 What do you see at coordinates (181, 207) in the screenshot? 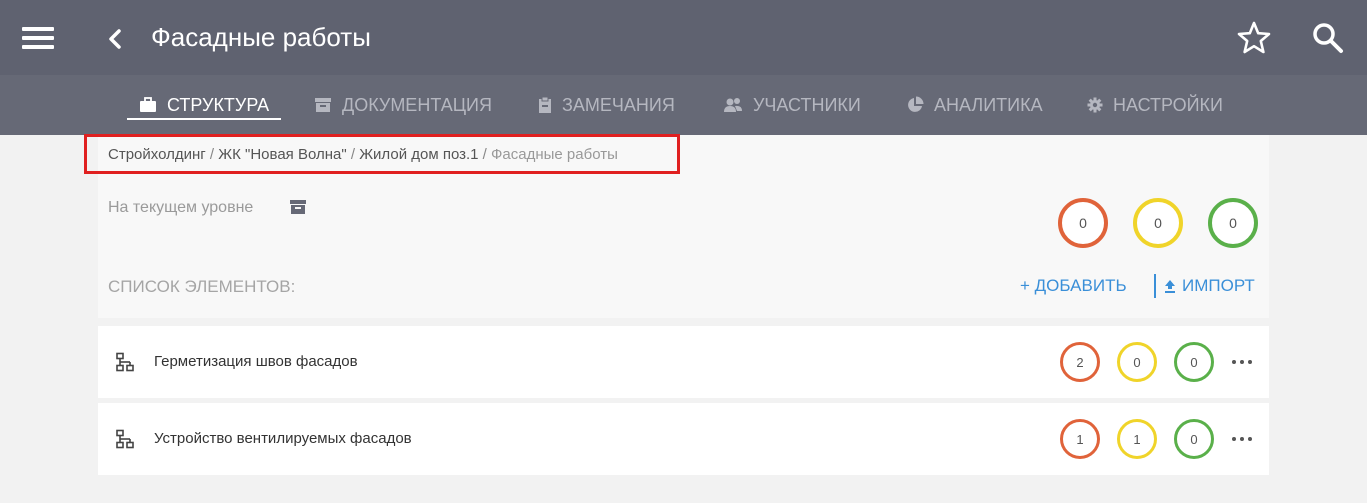
I see `current-level-label: На текущем уровне` at bounding box center [181, 207].